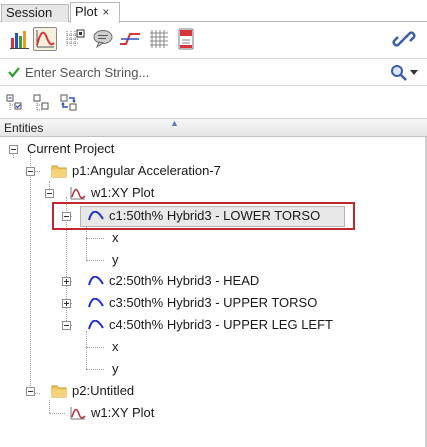  I want to click on tree-toolbar, so click(213, 103).